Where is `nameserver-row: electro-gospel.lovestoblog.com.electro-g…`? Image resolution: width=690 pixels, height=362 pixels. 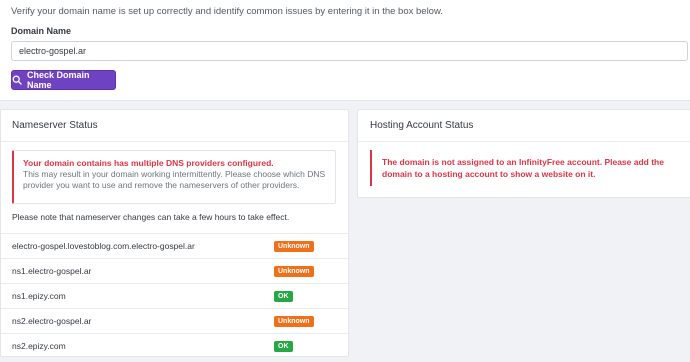 nameserver-row: electro-gospel.lovestoblog.com.electro-g… is located at coordinates (174, 245).